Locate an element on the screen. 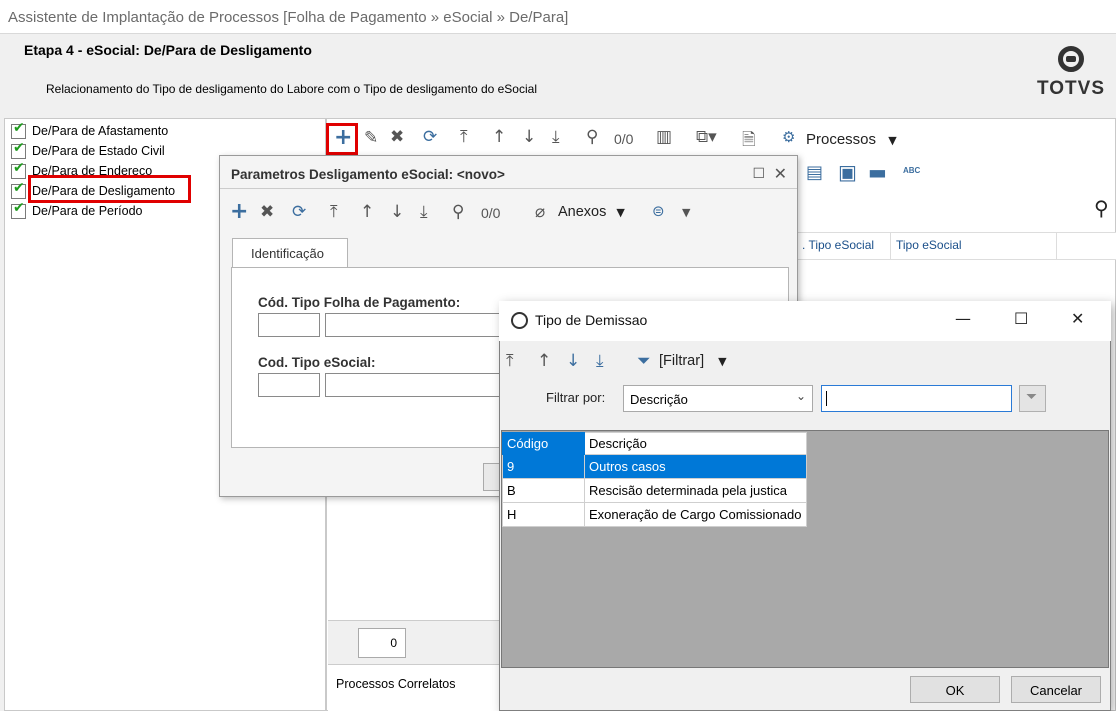  column-header-descricao: Descrição is located at coordinates (695, 443).